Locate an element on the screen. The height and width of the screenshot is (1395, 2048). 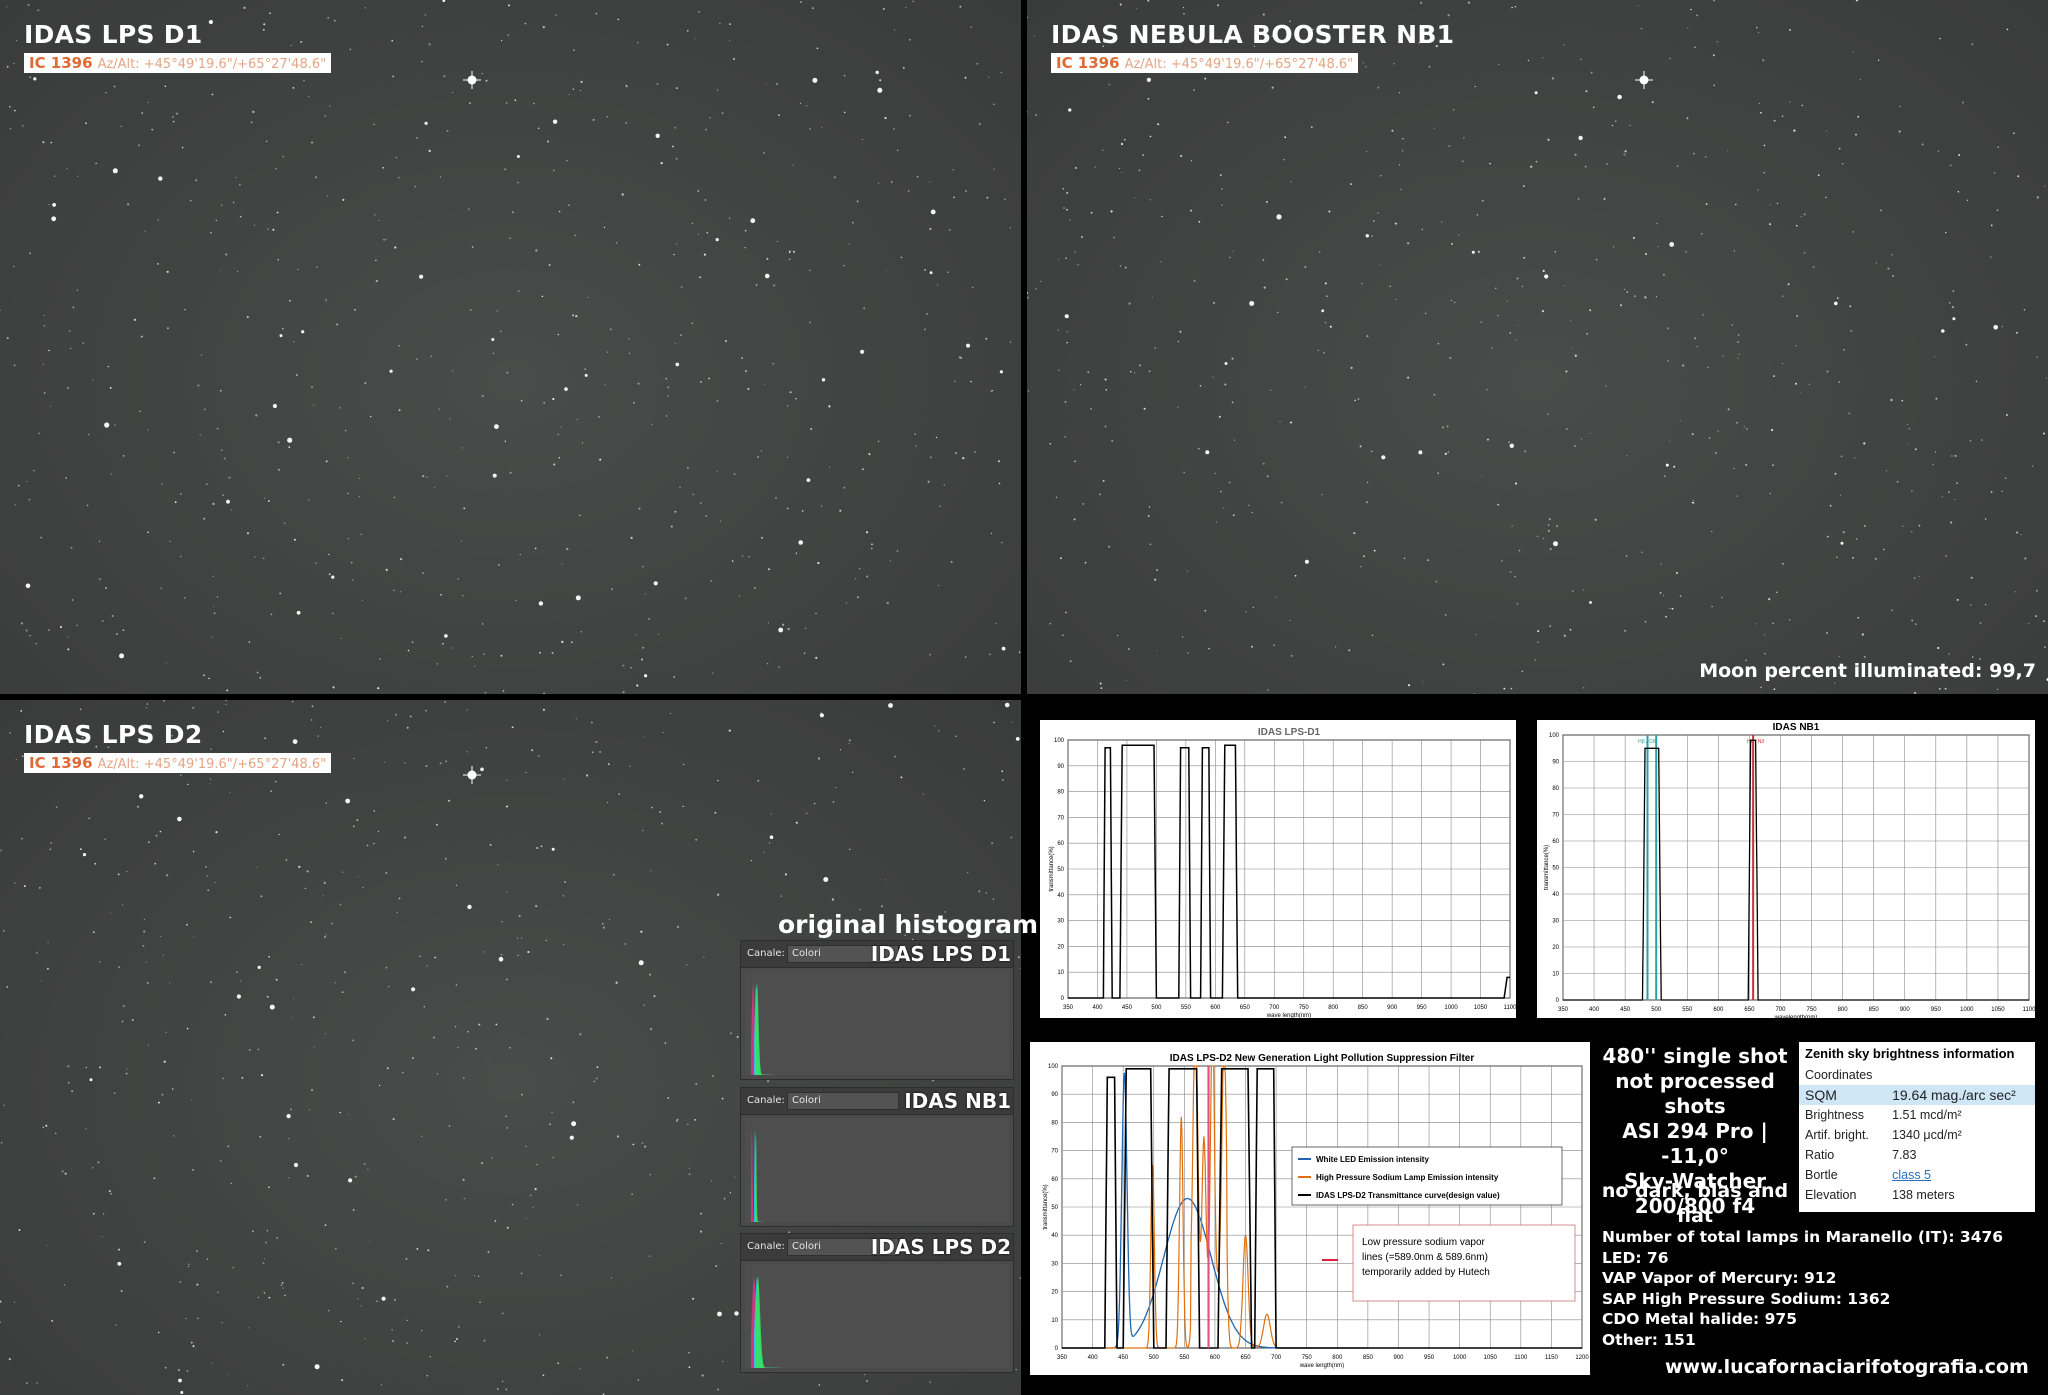
x-tick-label: 650 is located at coordinates (1749, 1010).